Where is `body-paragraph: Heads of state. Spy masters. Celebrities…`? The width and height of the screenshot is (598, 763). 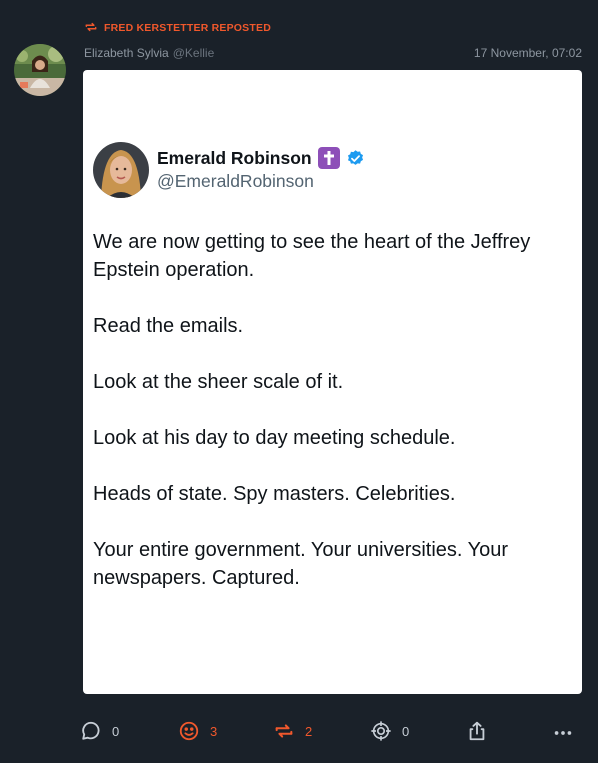 body-paragraph: Heads of state. Spy masters. Celebrities… is located at coordinates (274, 494).